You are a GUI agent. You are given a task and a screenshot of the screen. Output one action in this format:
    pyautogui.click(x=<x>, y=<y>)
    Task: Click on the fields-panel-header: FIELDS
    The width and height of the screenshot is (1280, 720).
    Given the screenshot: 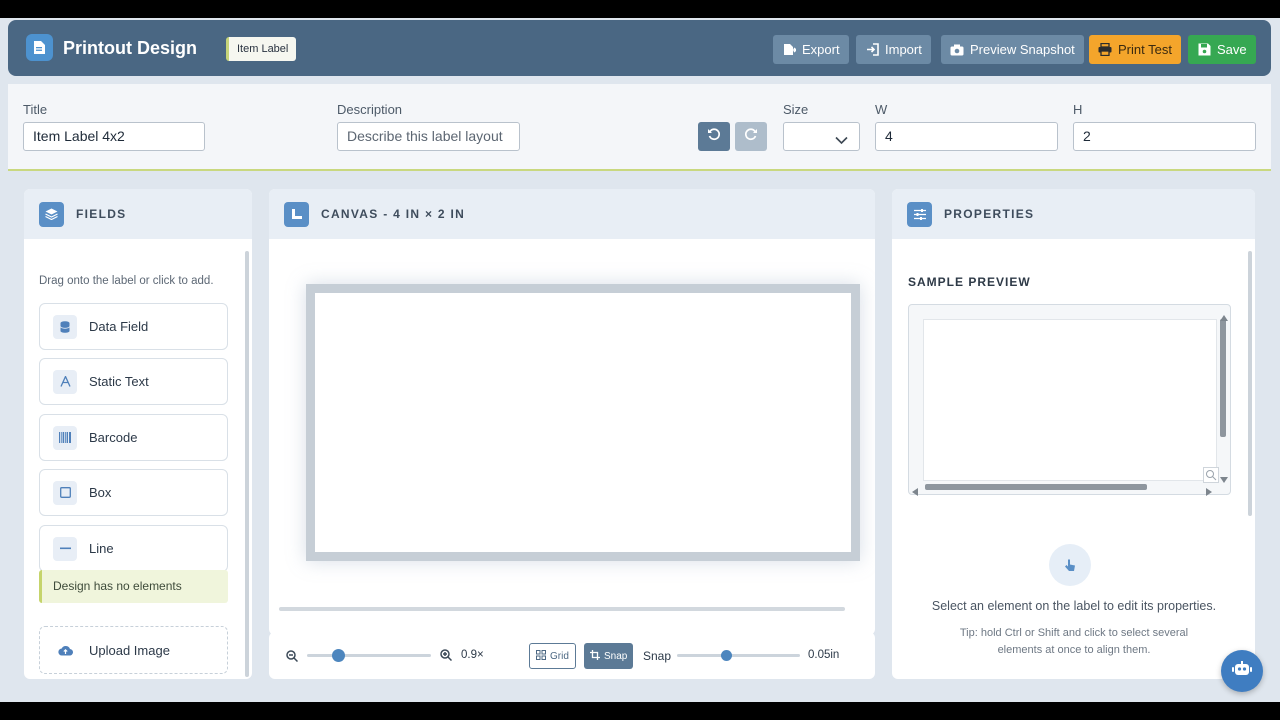 What is the action you would take?
    pyautogui.click(x=138, y=214)
    